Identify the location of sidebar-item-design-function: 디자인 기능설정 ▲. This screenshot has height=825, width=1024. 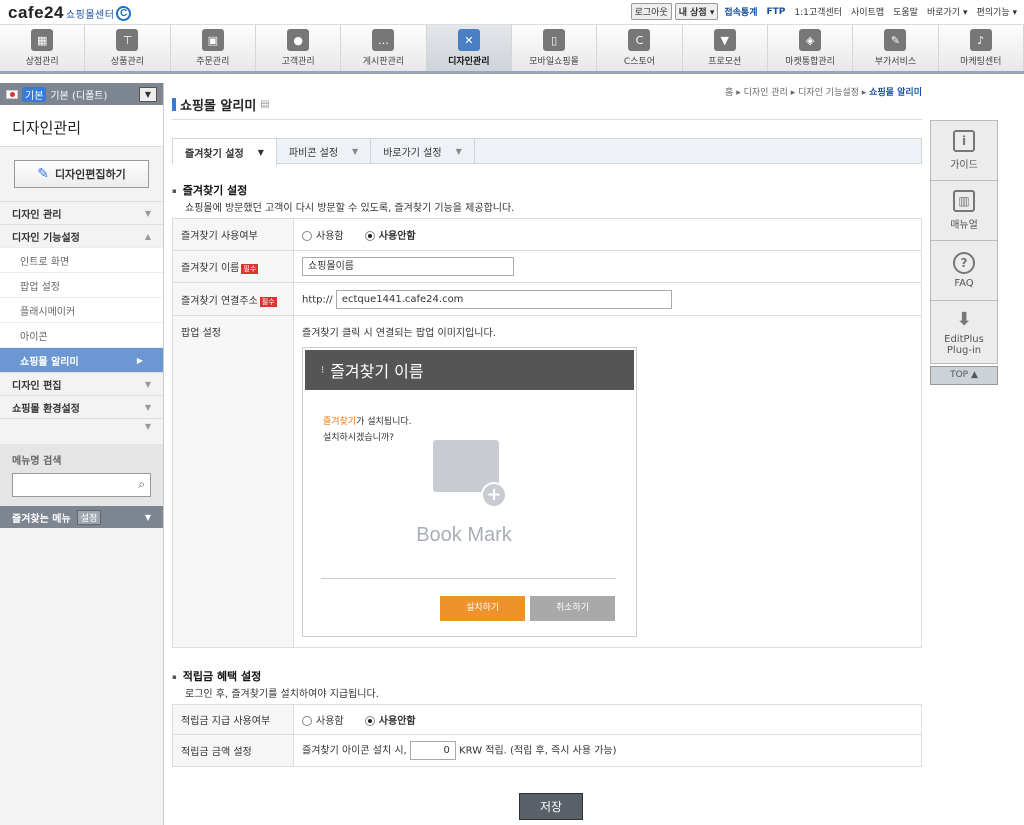
(81, 235).